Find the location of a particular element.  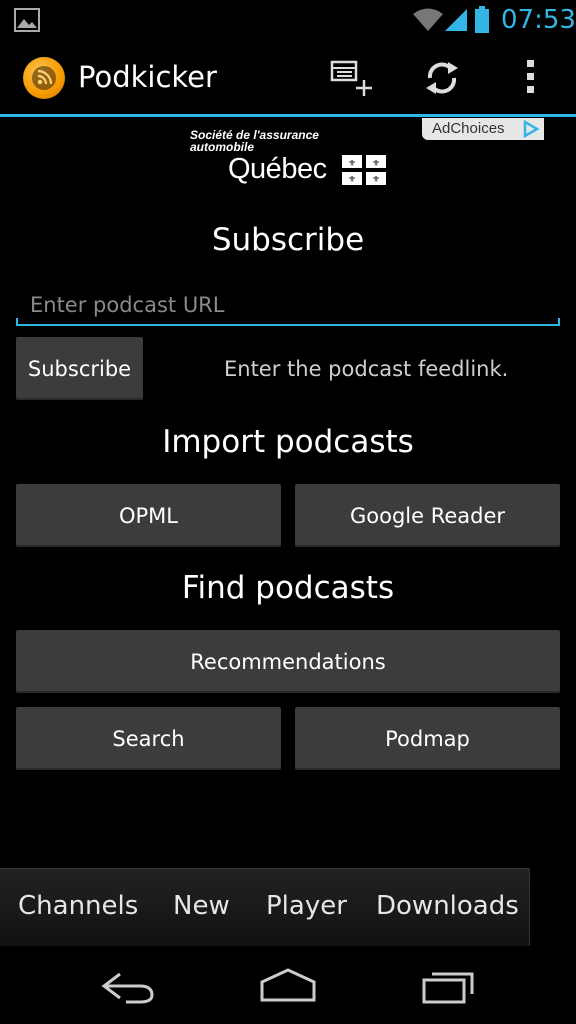

podcast-url-input is located at coordinates (290, 305).